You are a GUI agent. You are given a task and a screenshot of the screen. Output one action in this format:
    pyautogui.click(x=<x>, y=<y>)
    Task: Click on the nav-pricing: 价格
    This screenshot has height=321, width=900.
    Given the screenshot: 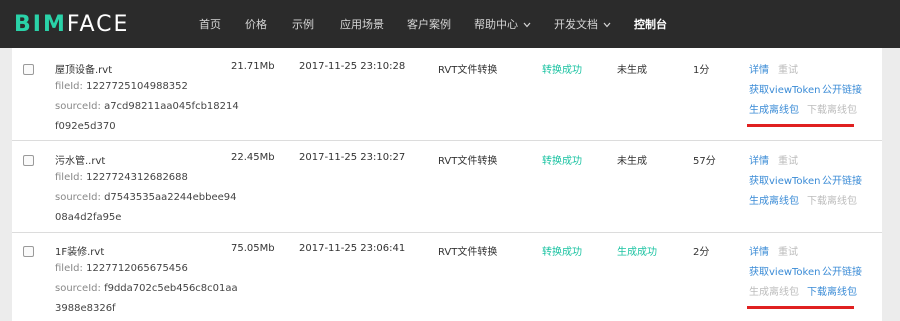 What is the action you would take?
    pyautogui.click(x=256, y=24)
    